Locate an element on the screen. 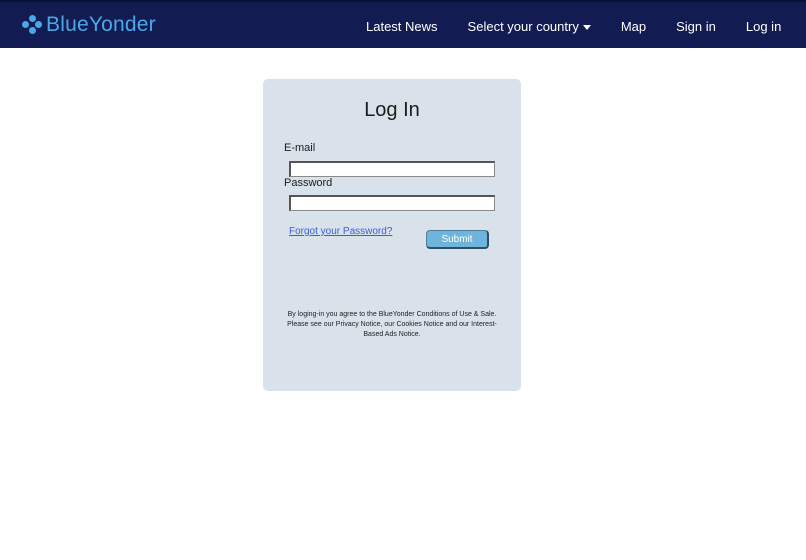 The height and width of the screenshot is (560, 806). nav-latest-news: Latest News is located at coordinates (402, 26).